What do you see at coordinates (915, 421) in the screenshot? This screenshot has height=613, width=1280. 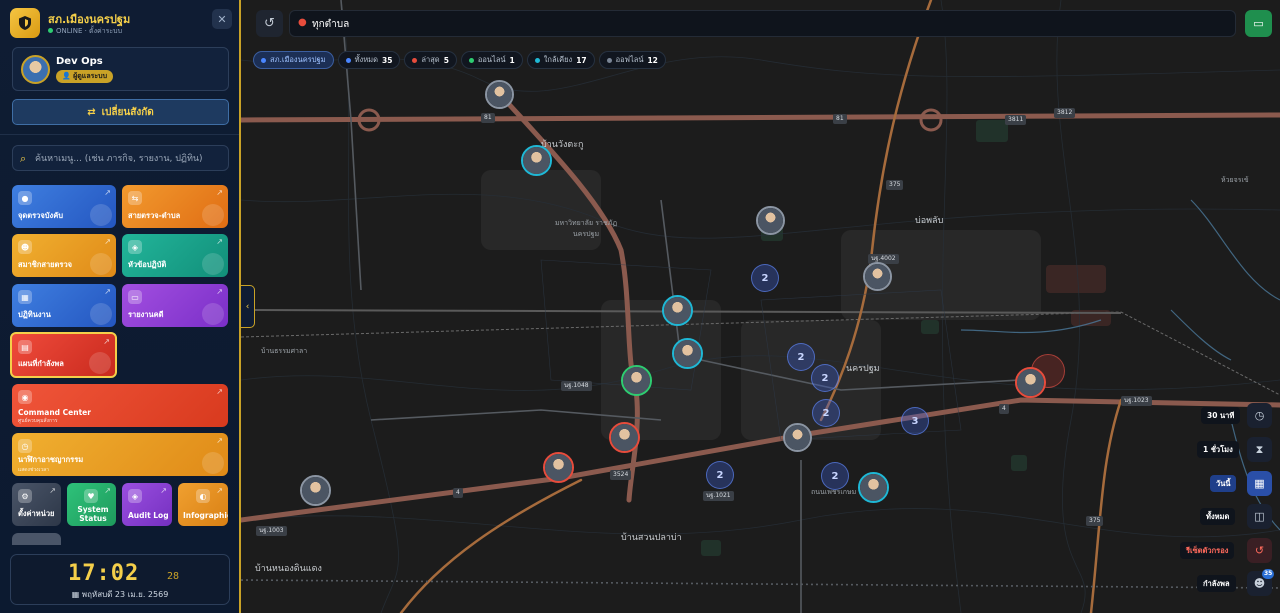 I see `cluster-marker: 3` at bounding box center [915, 421].